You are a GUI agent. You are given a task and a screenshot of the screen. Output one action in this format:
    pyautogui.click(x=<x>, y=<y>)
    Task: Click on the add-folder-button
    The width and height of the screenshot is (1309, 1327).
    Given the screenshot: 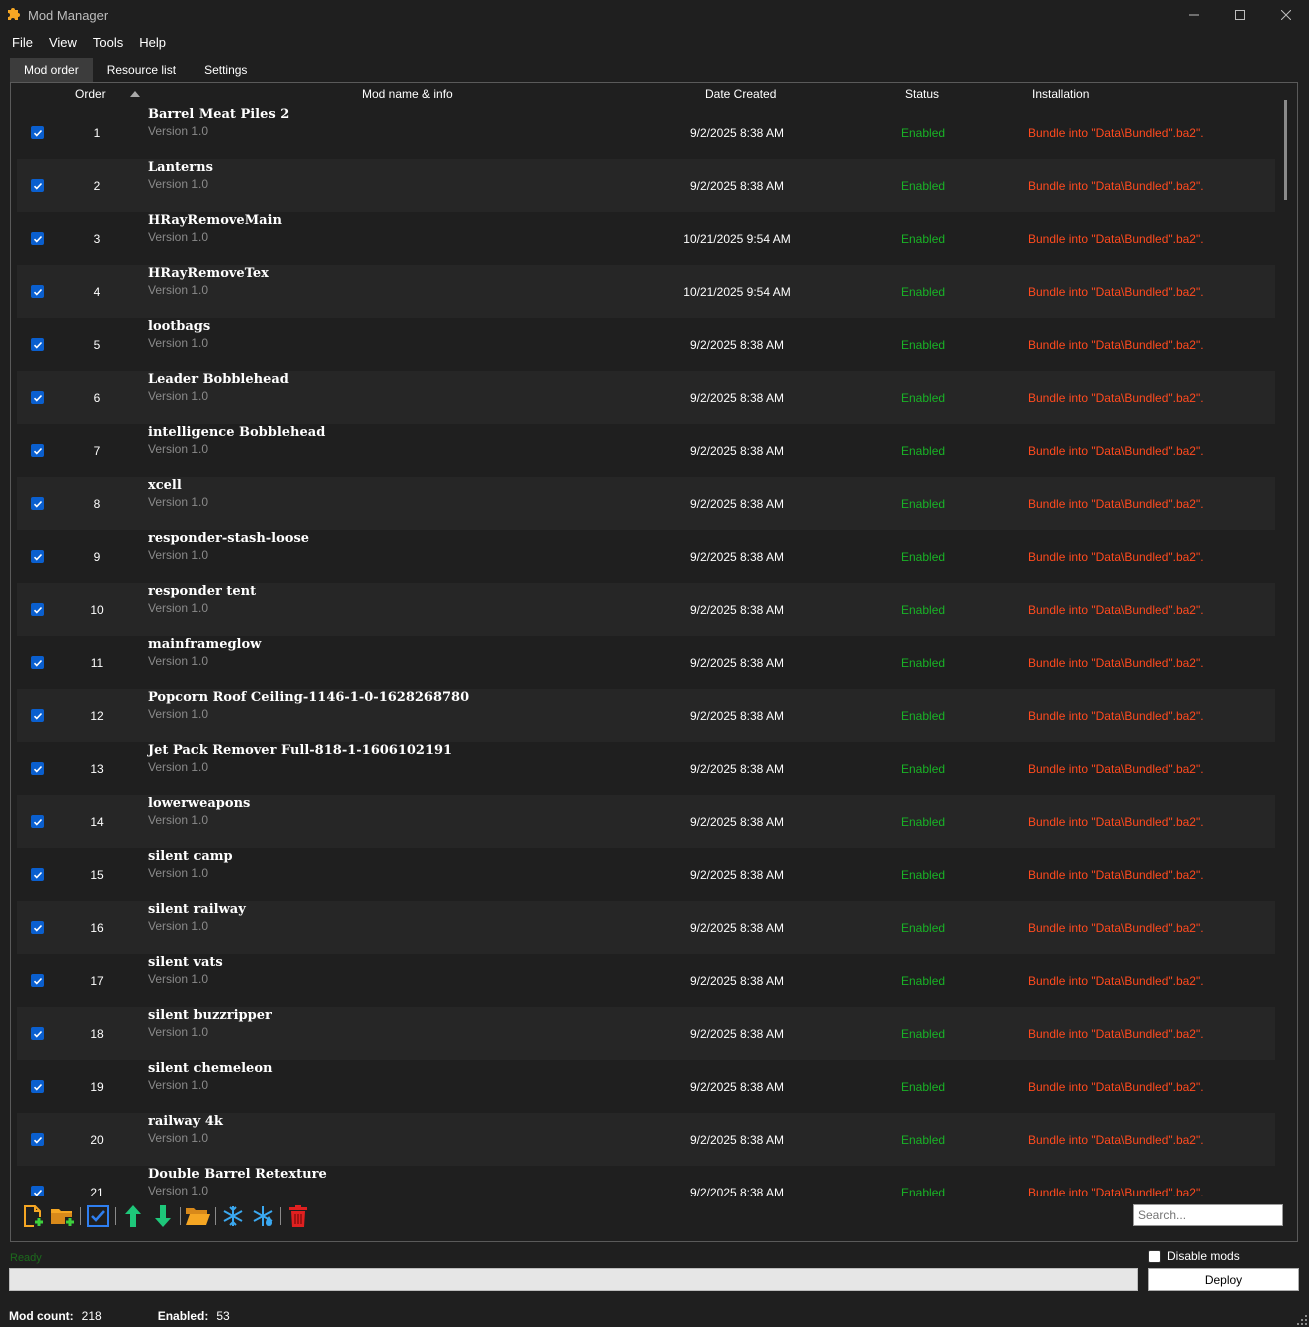 What is the action you would take?
    pyautogui.click(x=63, y=1216)
    